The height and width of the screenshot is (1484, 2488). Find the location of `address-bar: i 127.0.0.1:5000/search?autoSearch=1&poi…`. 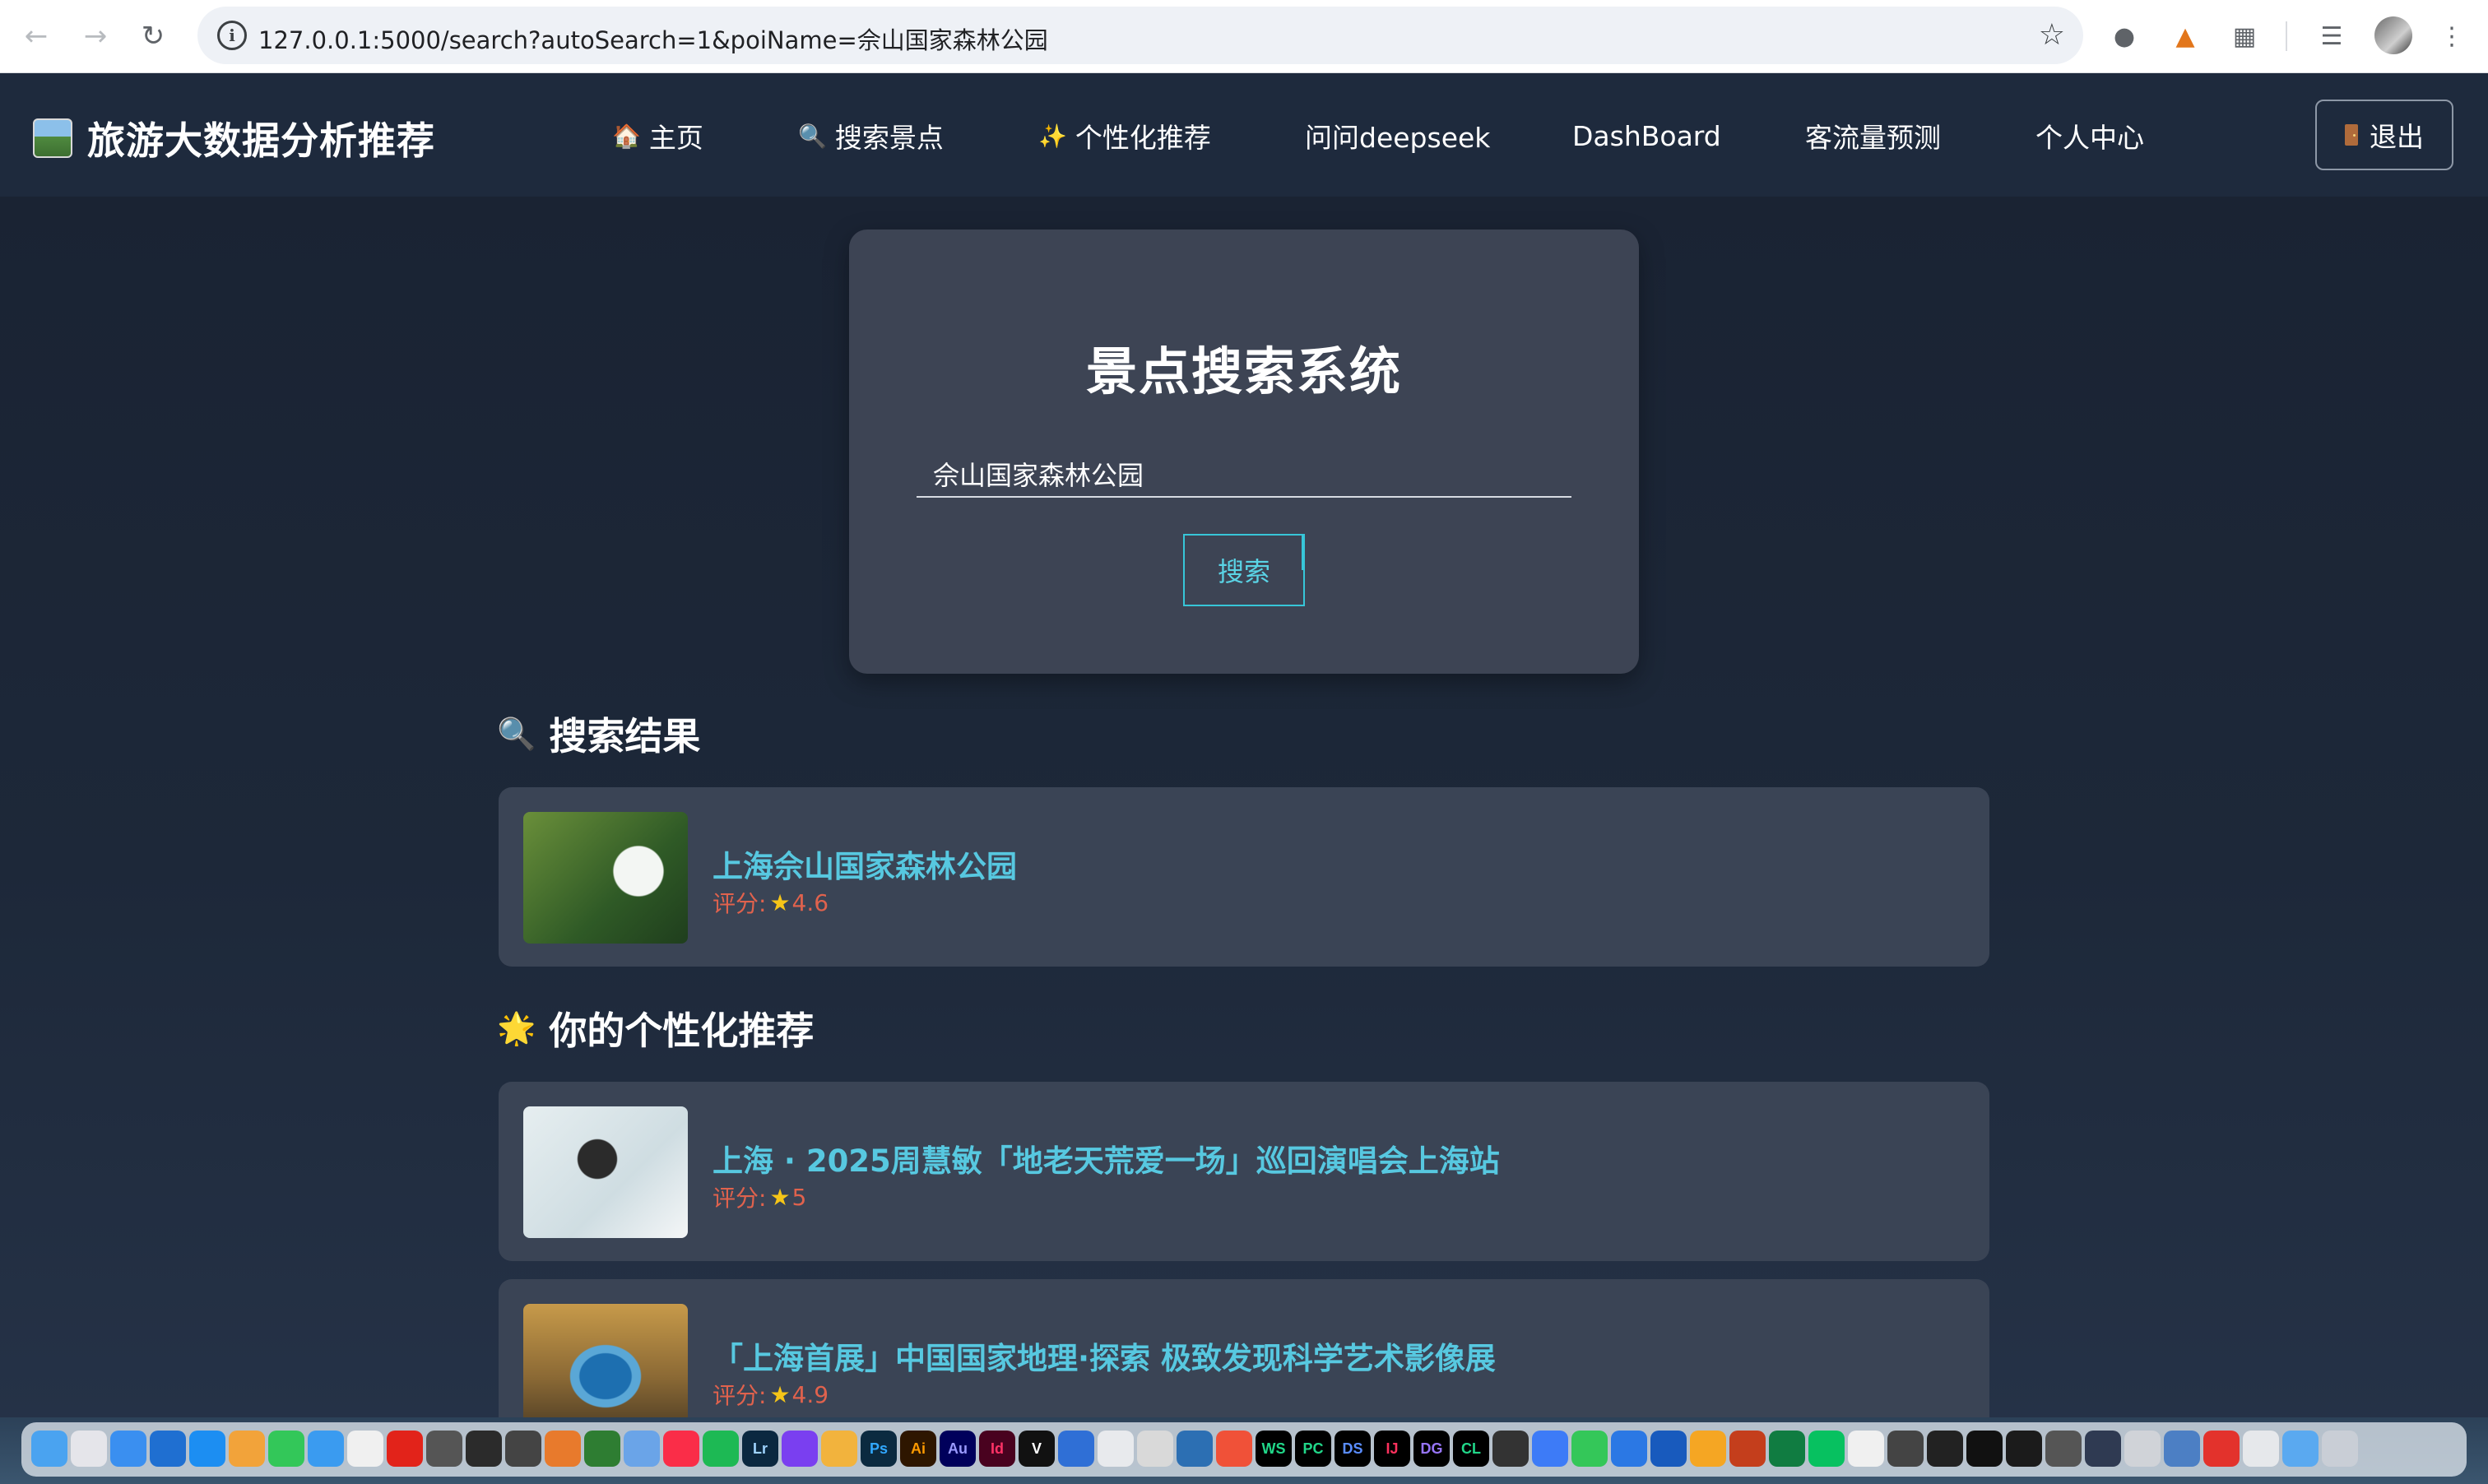

address-bar: i 127.0.0.1:5000/search?autoSearch=1&poi… is located at coordinates (1140, 35).